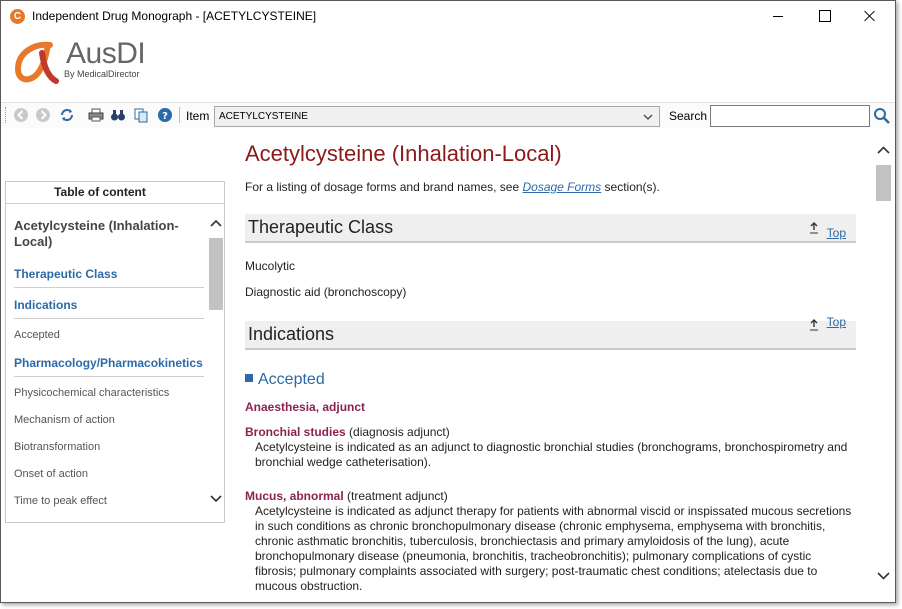 The height and width of the screenshot is (609, 902). I want to click on therapeutic-class-heading: Therapeutic Class, so click(321, 227).